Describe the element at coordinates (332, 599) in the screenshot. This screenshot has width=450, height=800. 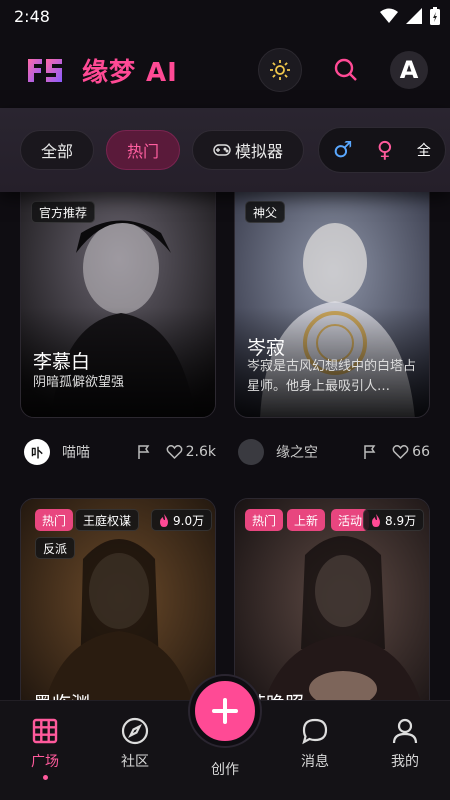
I see `character-card: 热门 上新 活动 8.9万 苏晚照` at that location.